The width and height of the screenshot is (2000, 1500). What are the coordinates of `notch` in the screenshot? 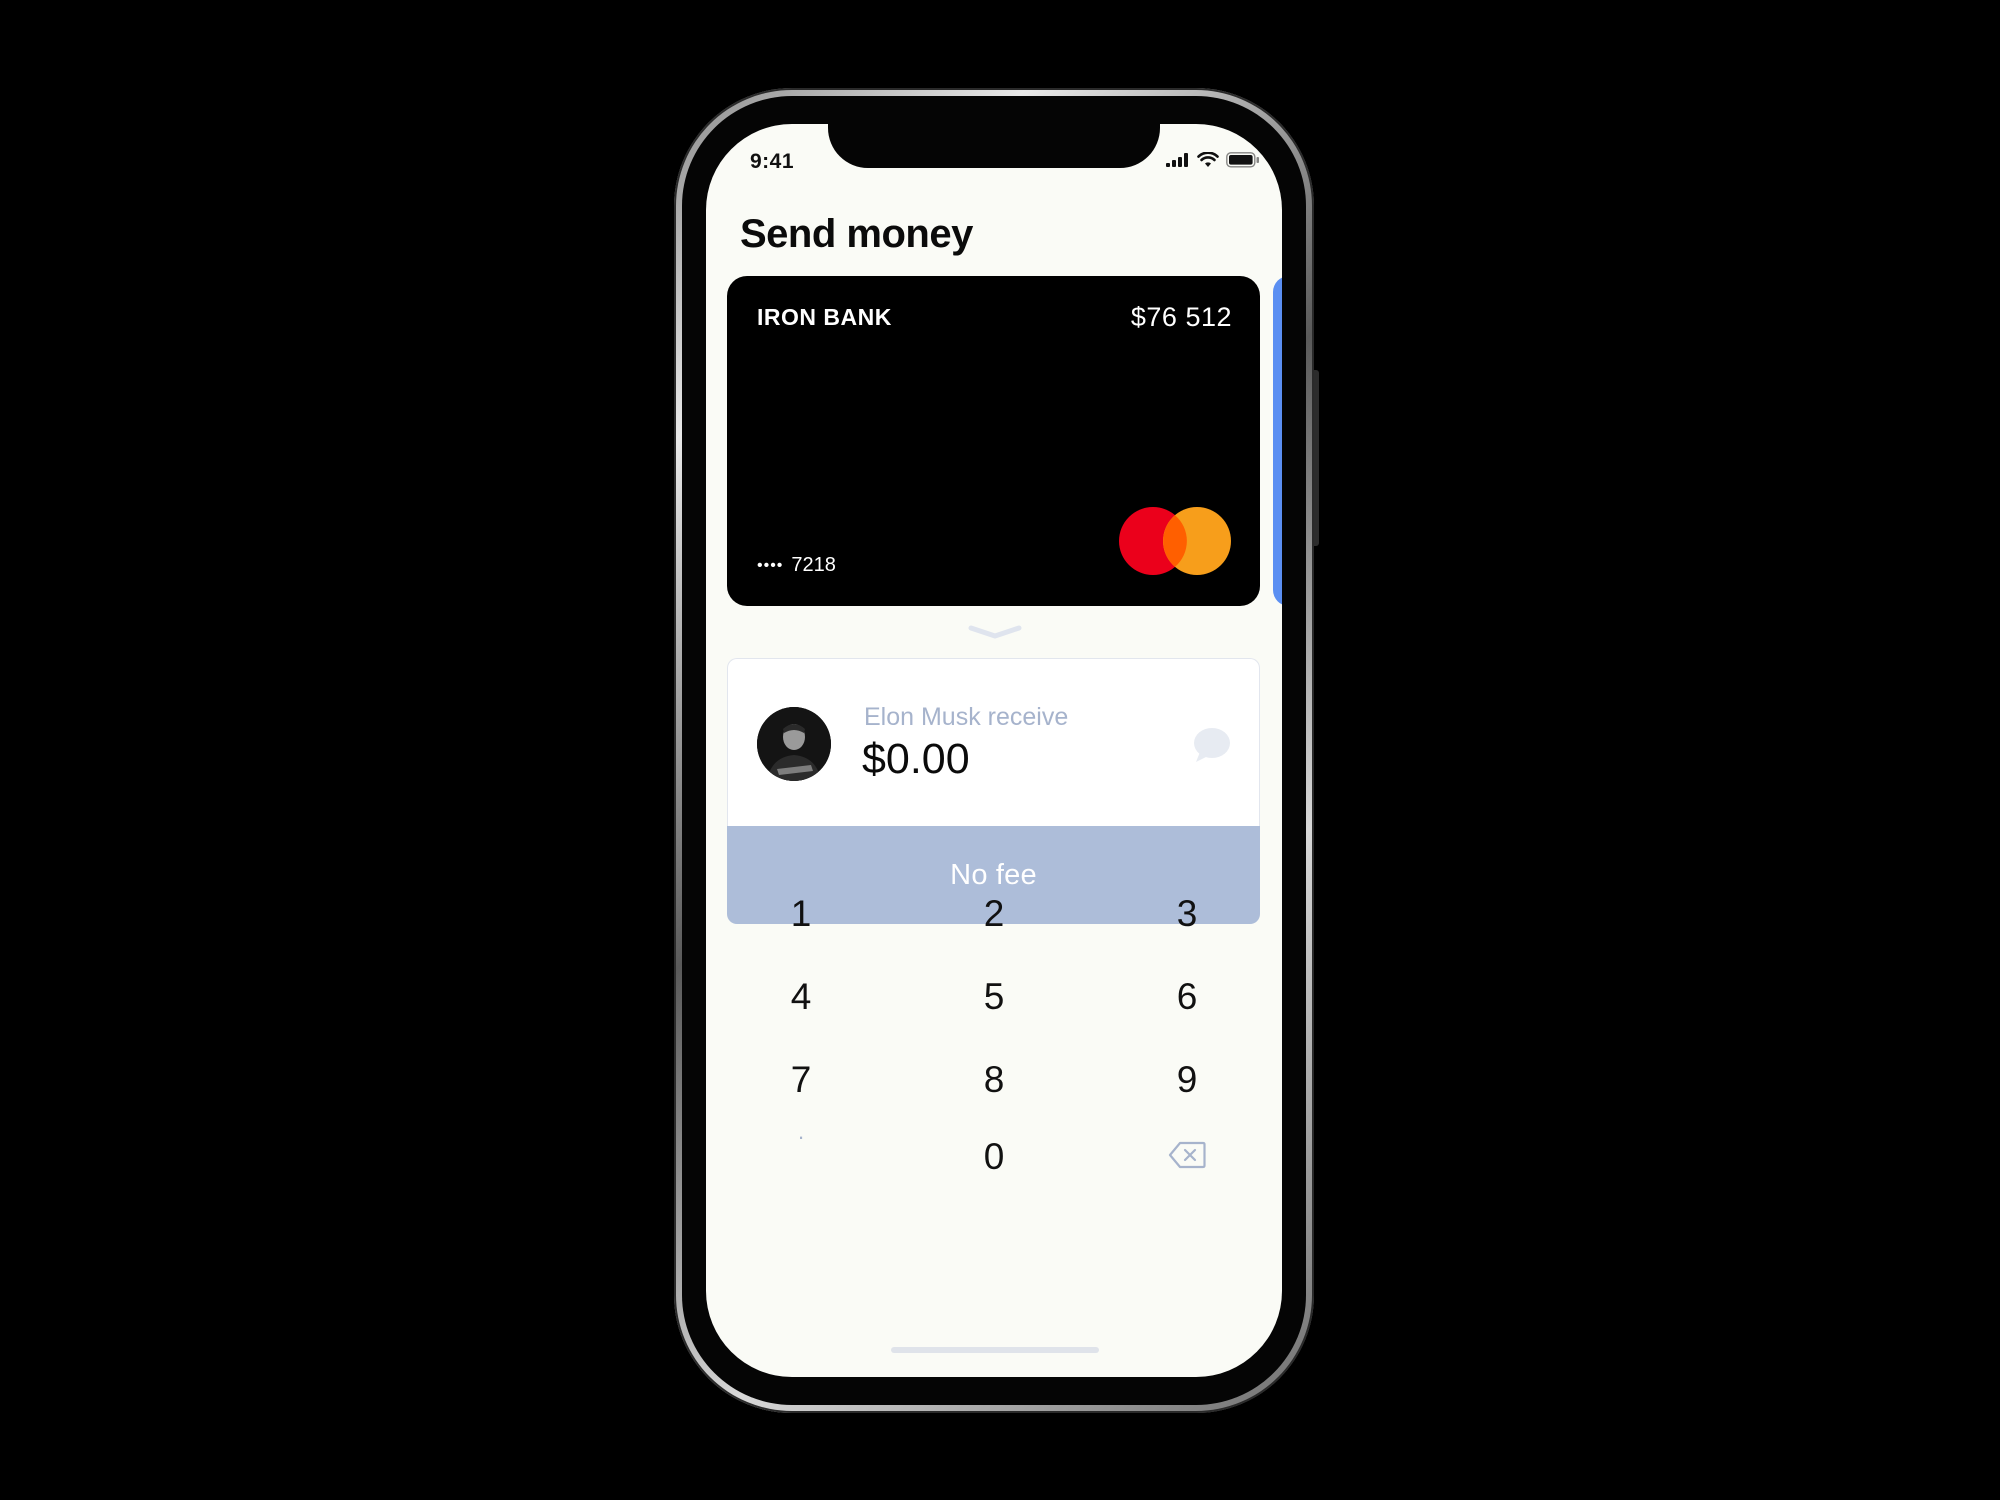 It's located at (994, 146).